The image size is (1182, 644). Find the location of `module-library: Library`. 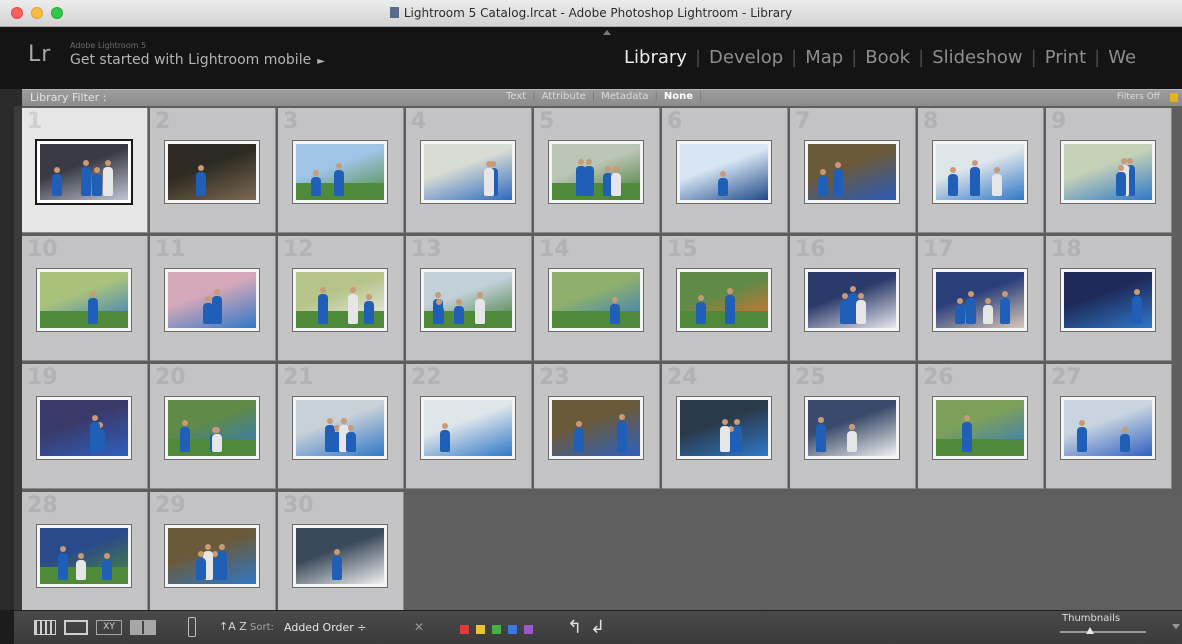

module-library: Library is located at coordinates (655, 57).